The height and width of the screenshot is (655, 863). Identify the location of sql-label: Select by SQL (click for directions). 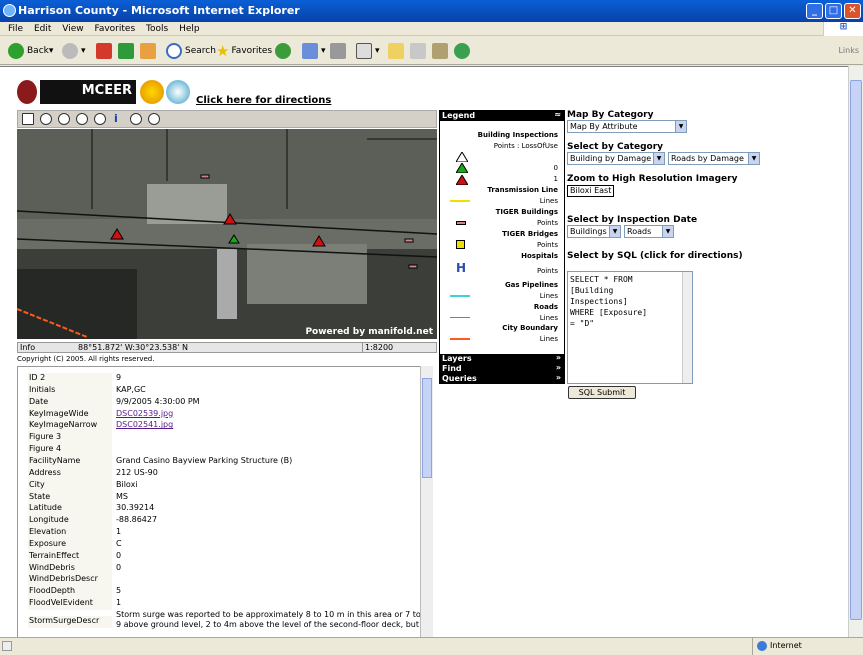
(655, 256).